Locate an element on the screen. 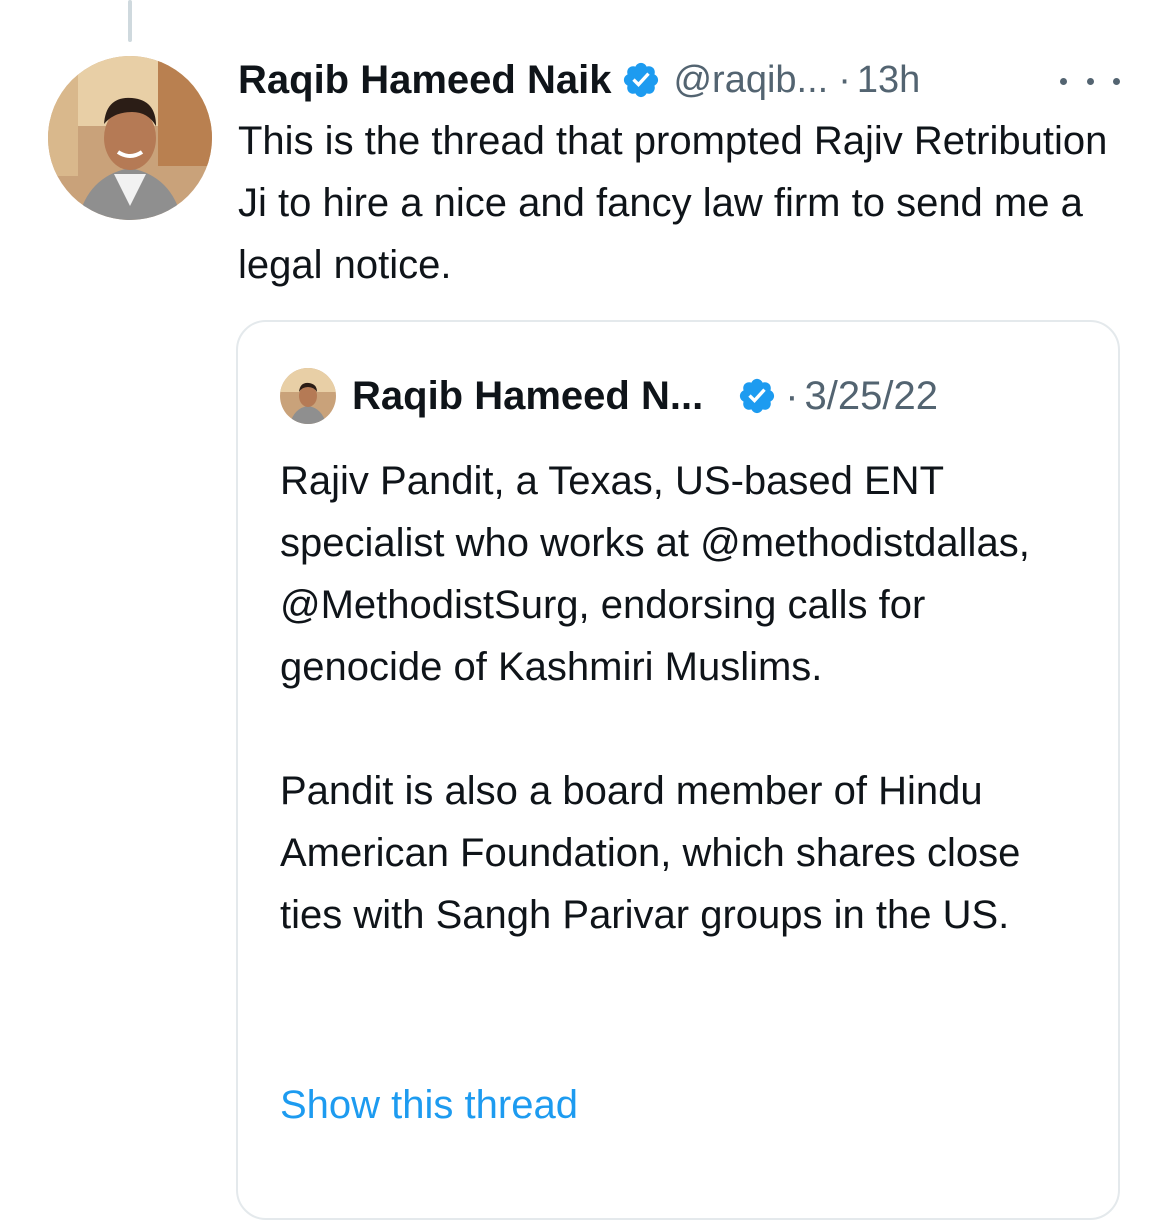  avatar-photo is located at coordinates (130, 138).